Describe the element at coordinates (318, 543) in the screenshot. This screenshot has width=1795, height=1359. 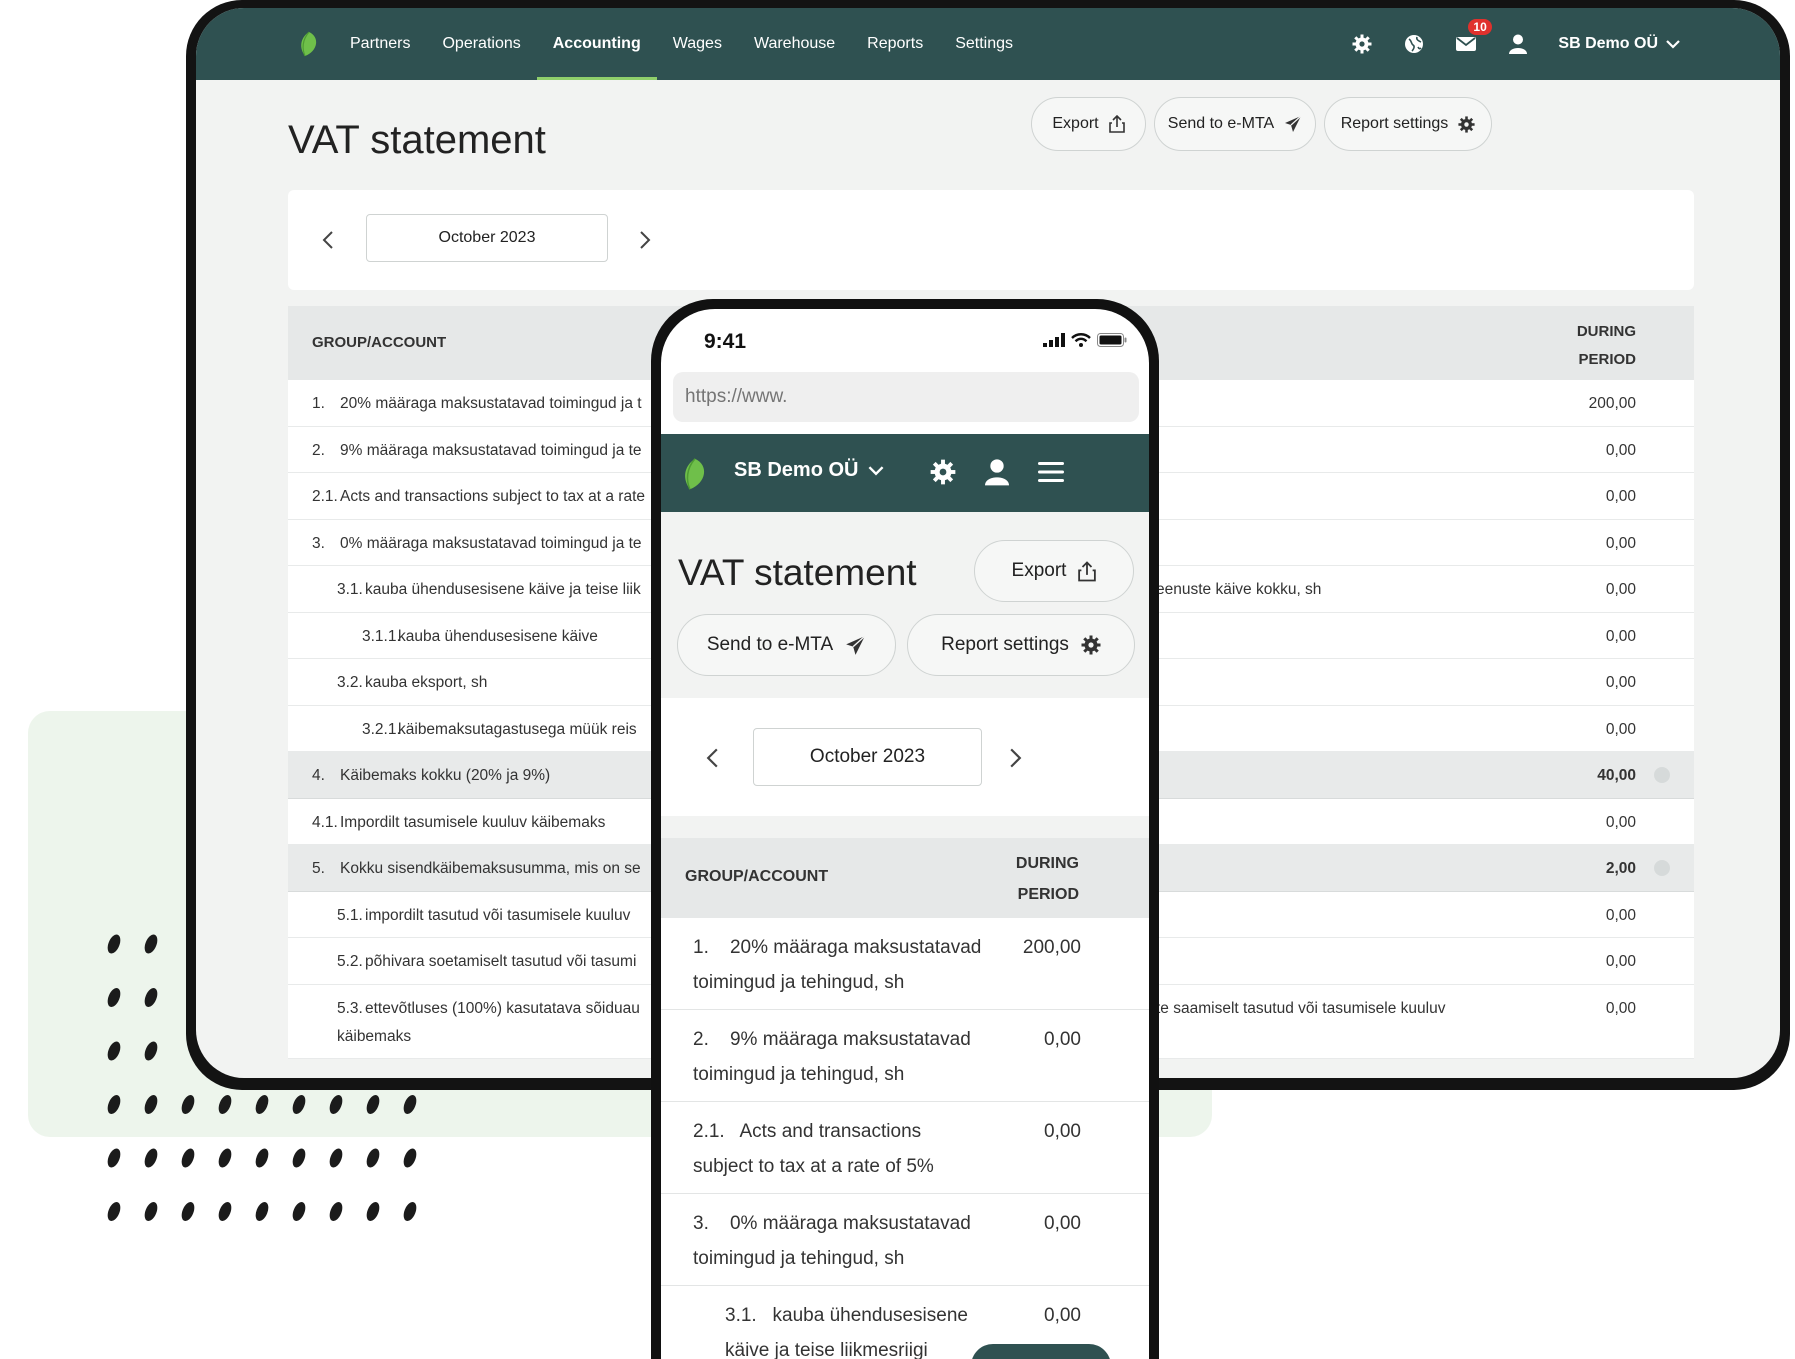
I see `row-number: 3.` at that location.